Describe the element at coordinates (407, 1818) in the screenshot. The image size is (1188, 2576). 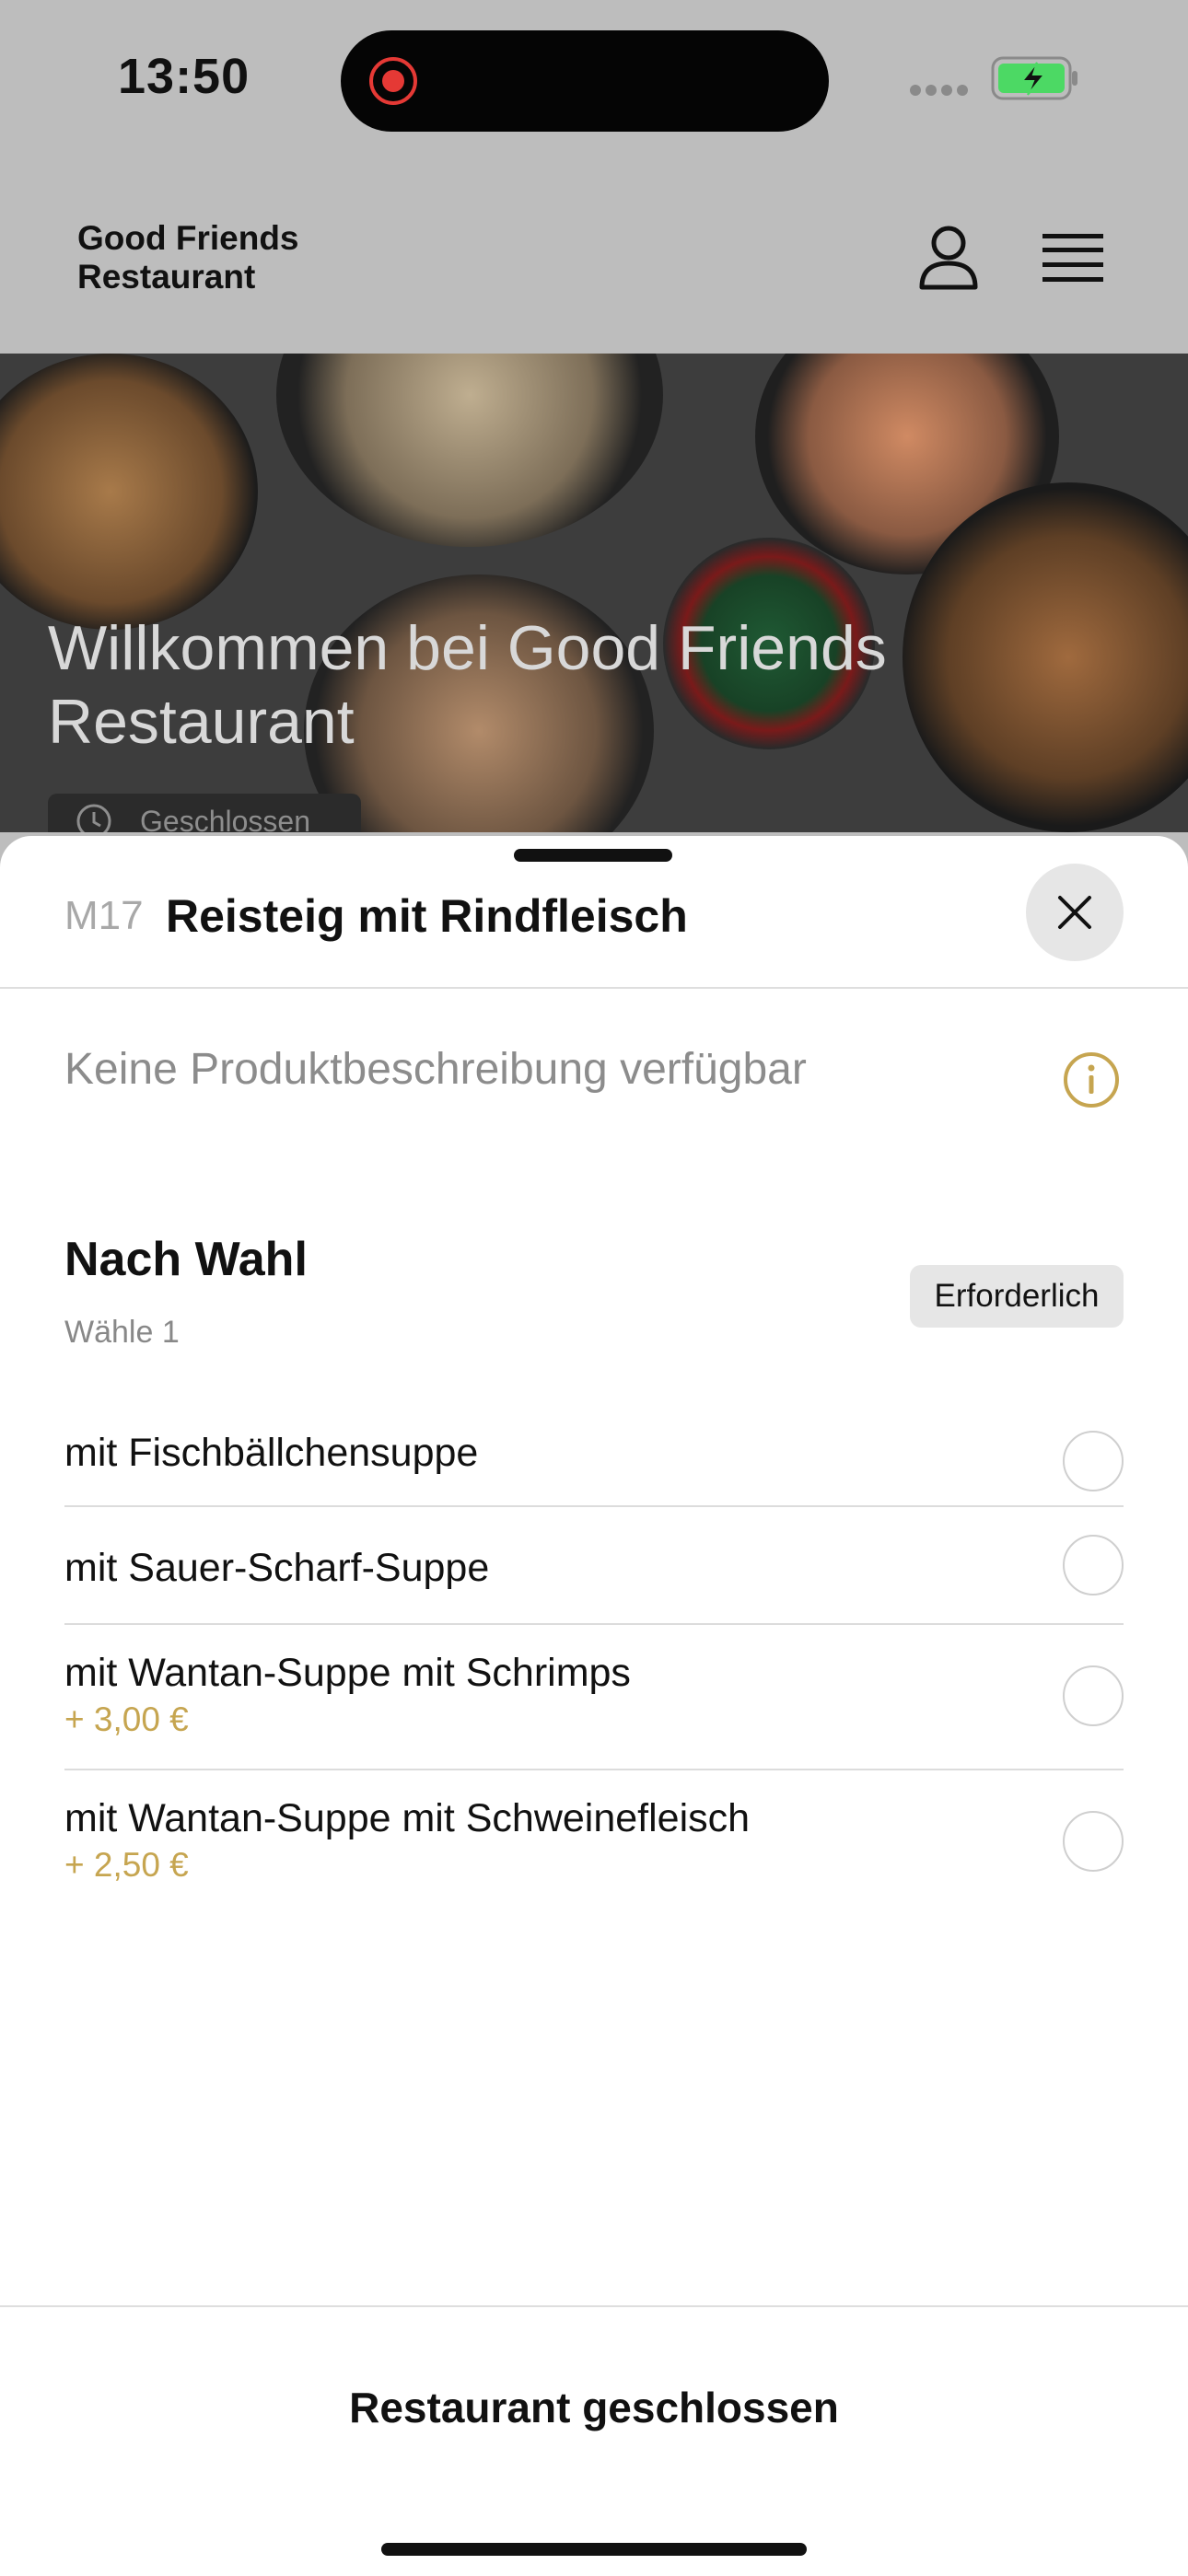
I see `option-label: mit Wantan-Suppe mit Schweinefleisch` at that location.